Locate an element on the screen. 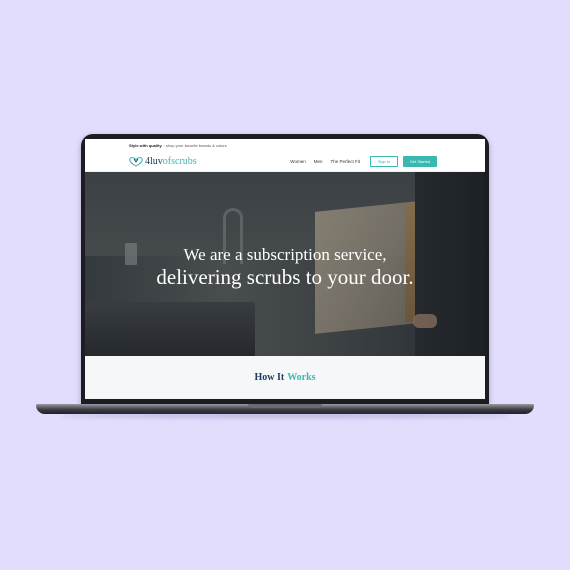 This screenshot has height=570, width=570. logo-text: 4luvofscrubs is located at coordinates (171, 161).